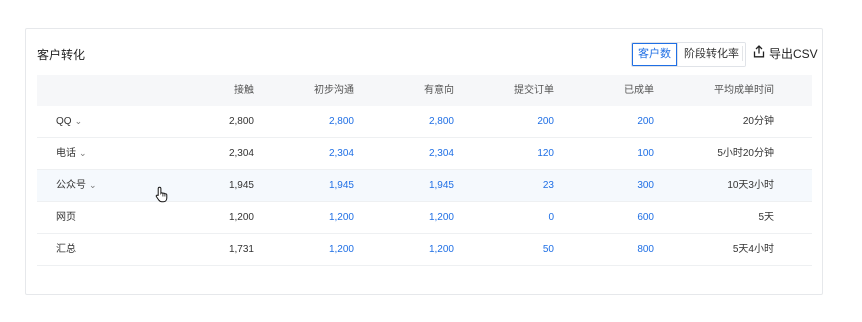  Describe the element at coordinates (645, 185) in the screenshot. I see `closed-cell: 300` at that location.